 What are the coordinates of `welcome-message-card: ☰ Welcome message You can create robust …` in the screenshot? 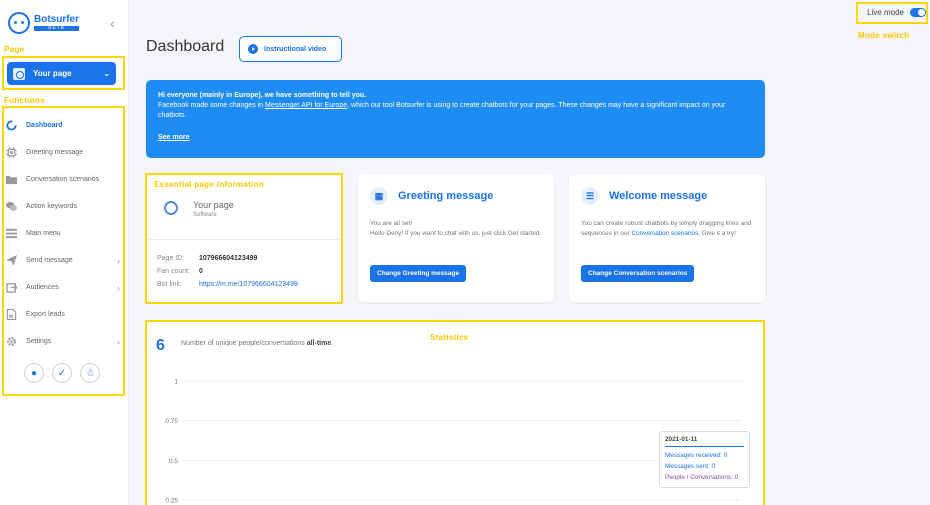 It's located at (667, 238).